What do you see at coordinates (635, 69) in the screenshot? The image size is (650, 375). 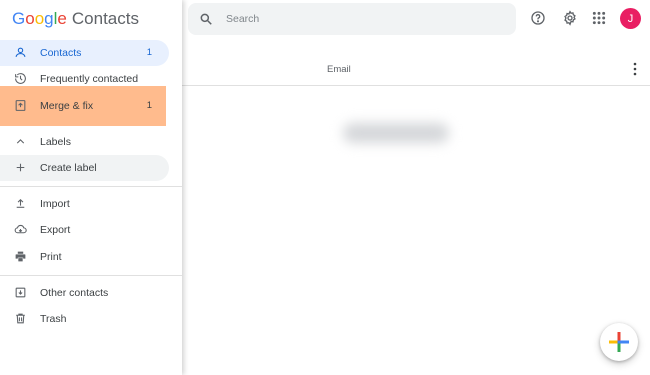 I see `more-vert-icon` at bounding box center [635, 69].